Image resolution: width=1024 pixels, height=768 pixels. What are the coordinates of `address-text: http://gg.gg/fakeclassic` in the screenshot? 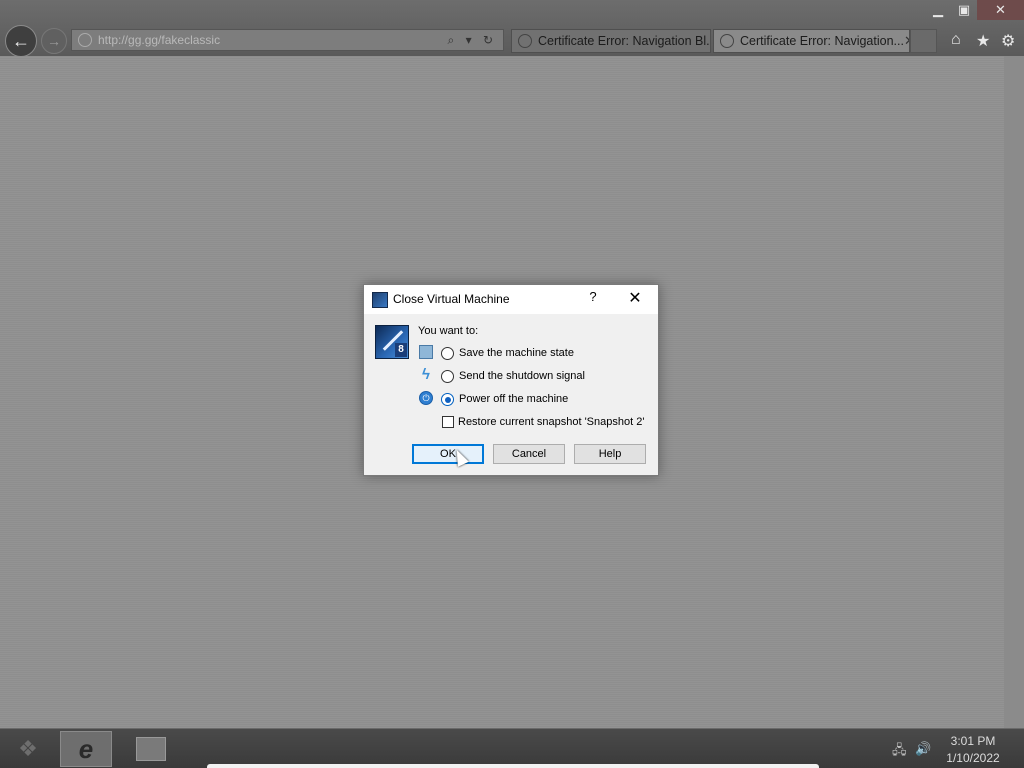 It's located at (273, 40).